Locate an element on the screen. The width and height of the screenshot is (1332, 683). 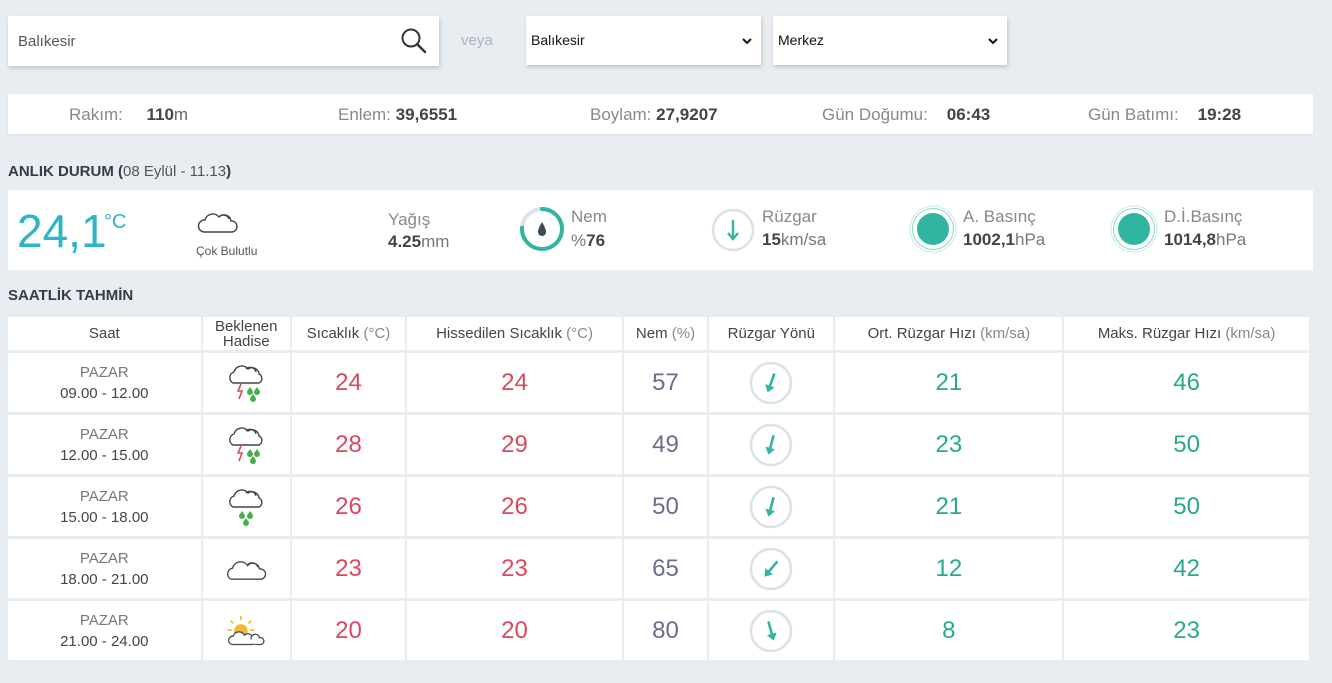
time-range: 15.00 - 18.00 is located at coordinates (104, 517).